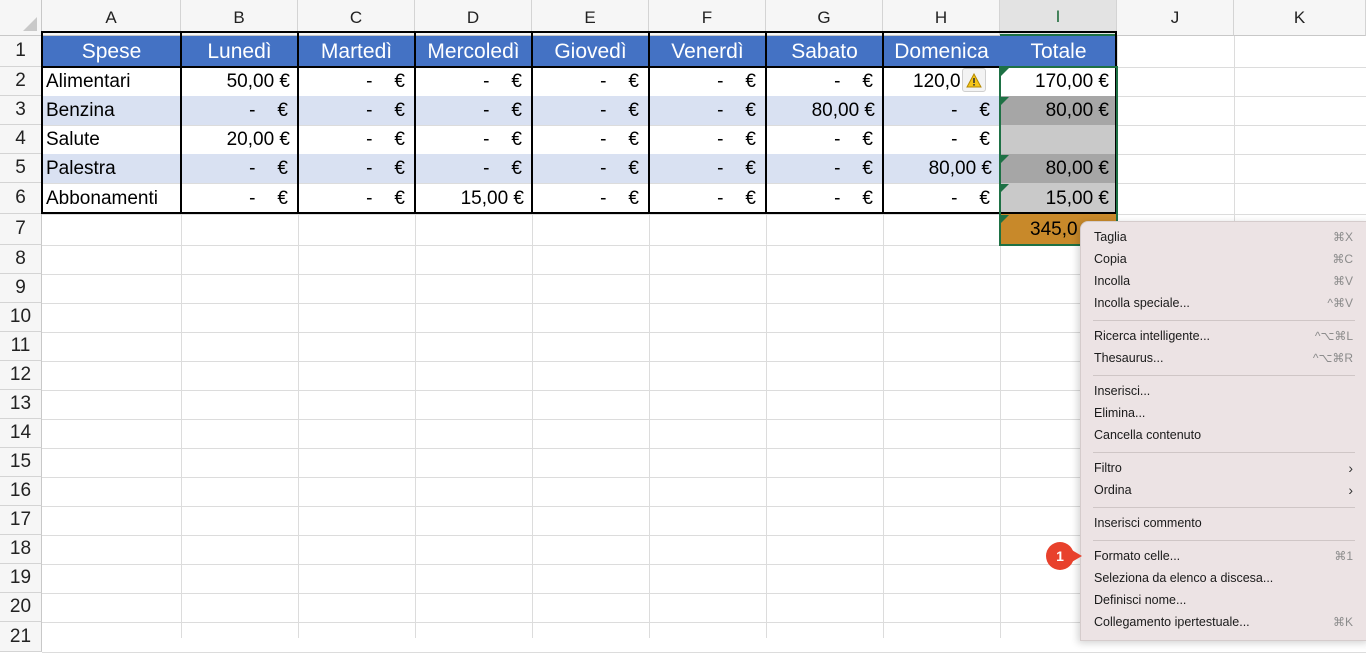 The width and height of the screenshot is (1366, 653). What do you see at coordinates (356, 51) in the screenshot?
I see `table-header-col-2: Martedì` at bounding box center [356, 51].